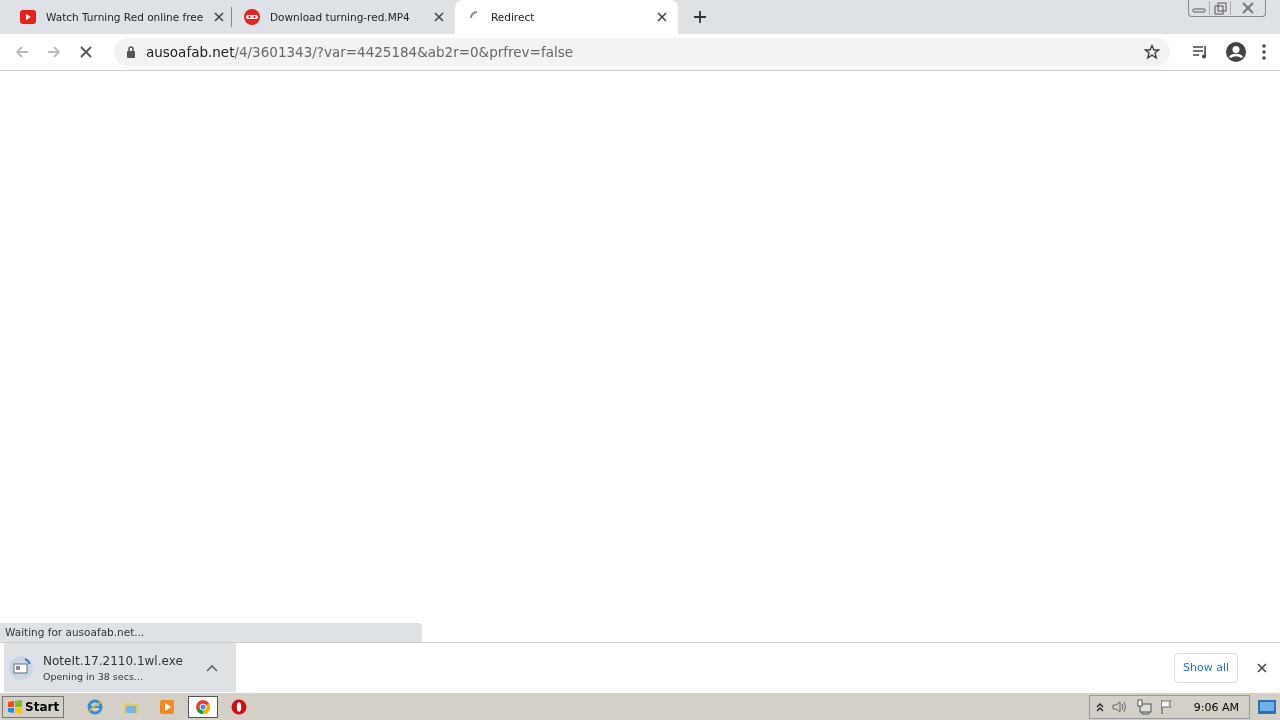  What do you see at coordinates (33, 707) in the screenshot?
I see `start-button: Start` at bounding box center [33, 707].